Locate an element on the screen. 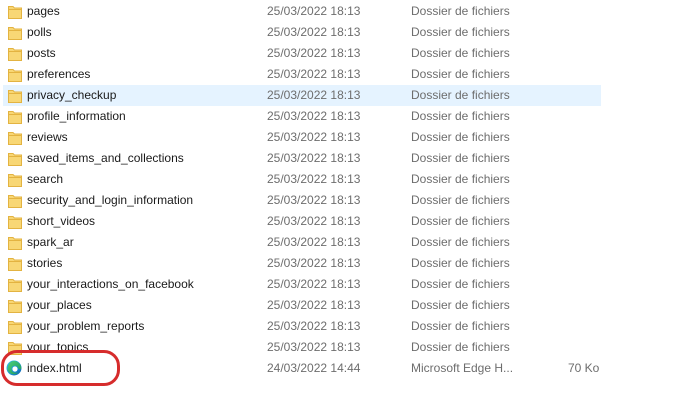  file-name: index.html is located at coordinates (54, 368).